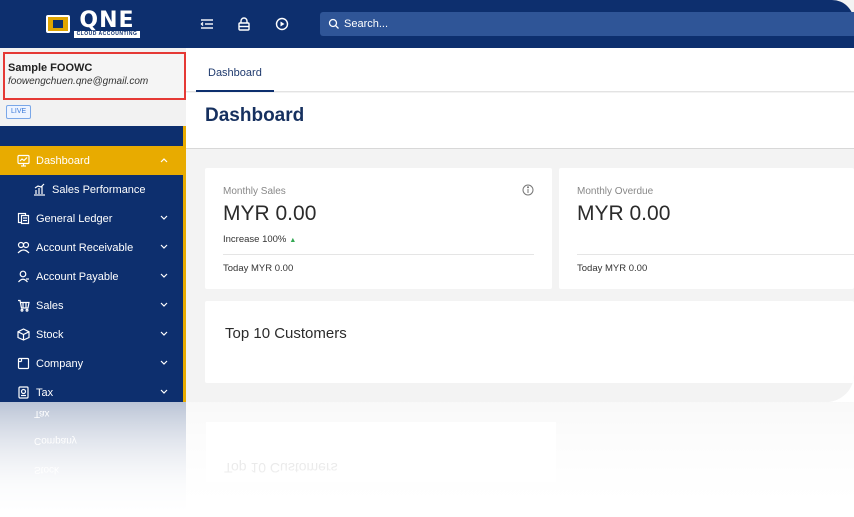 Image resolution: width=854 pixels, height=517 pixels. Describe the element at coordinates (93, 305) in the screenshot. I see `sidebar-item-sales: Sales` at that location.